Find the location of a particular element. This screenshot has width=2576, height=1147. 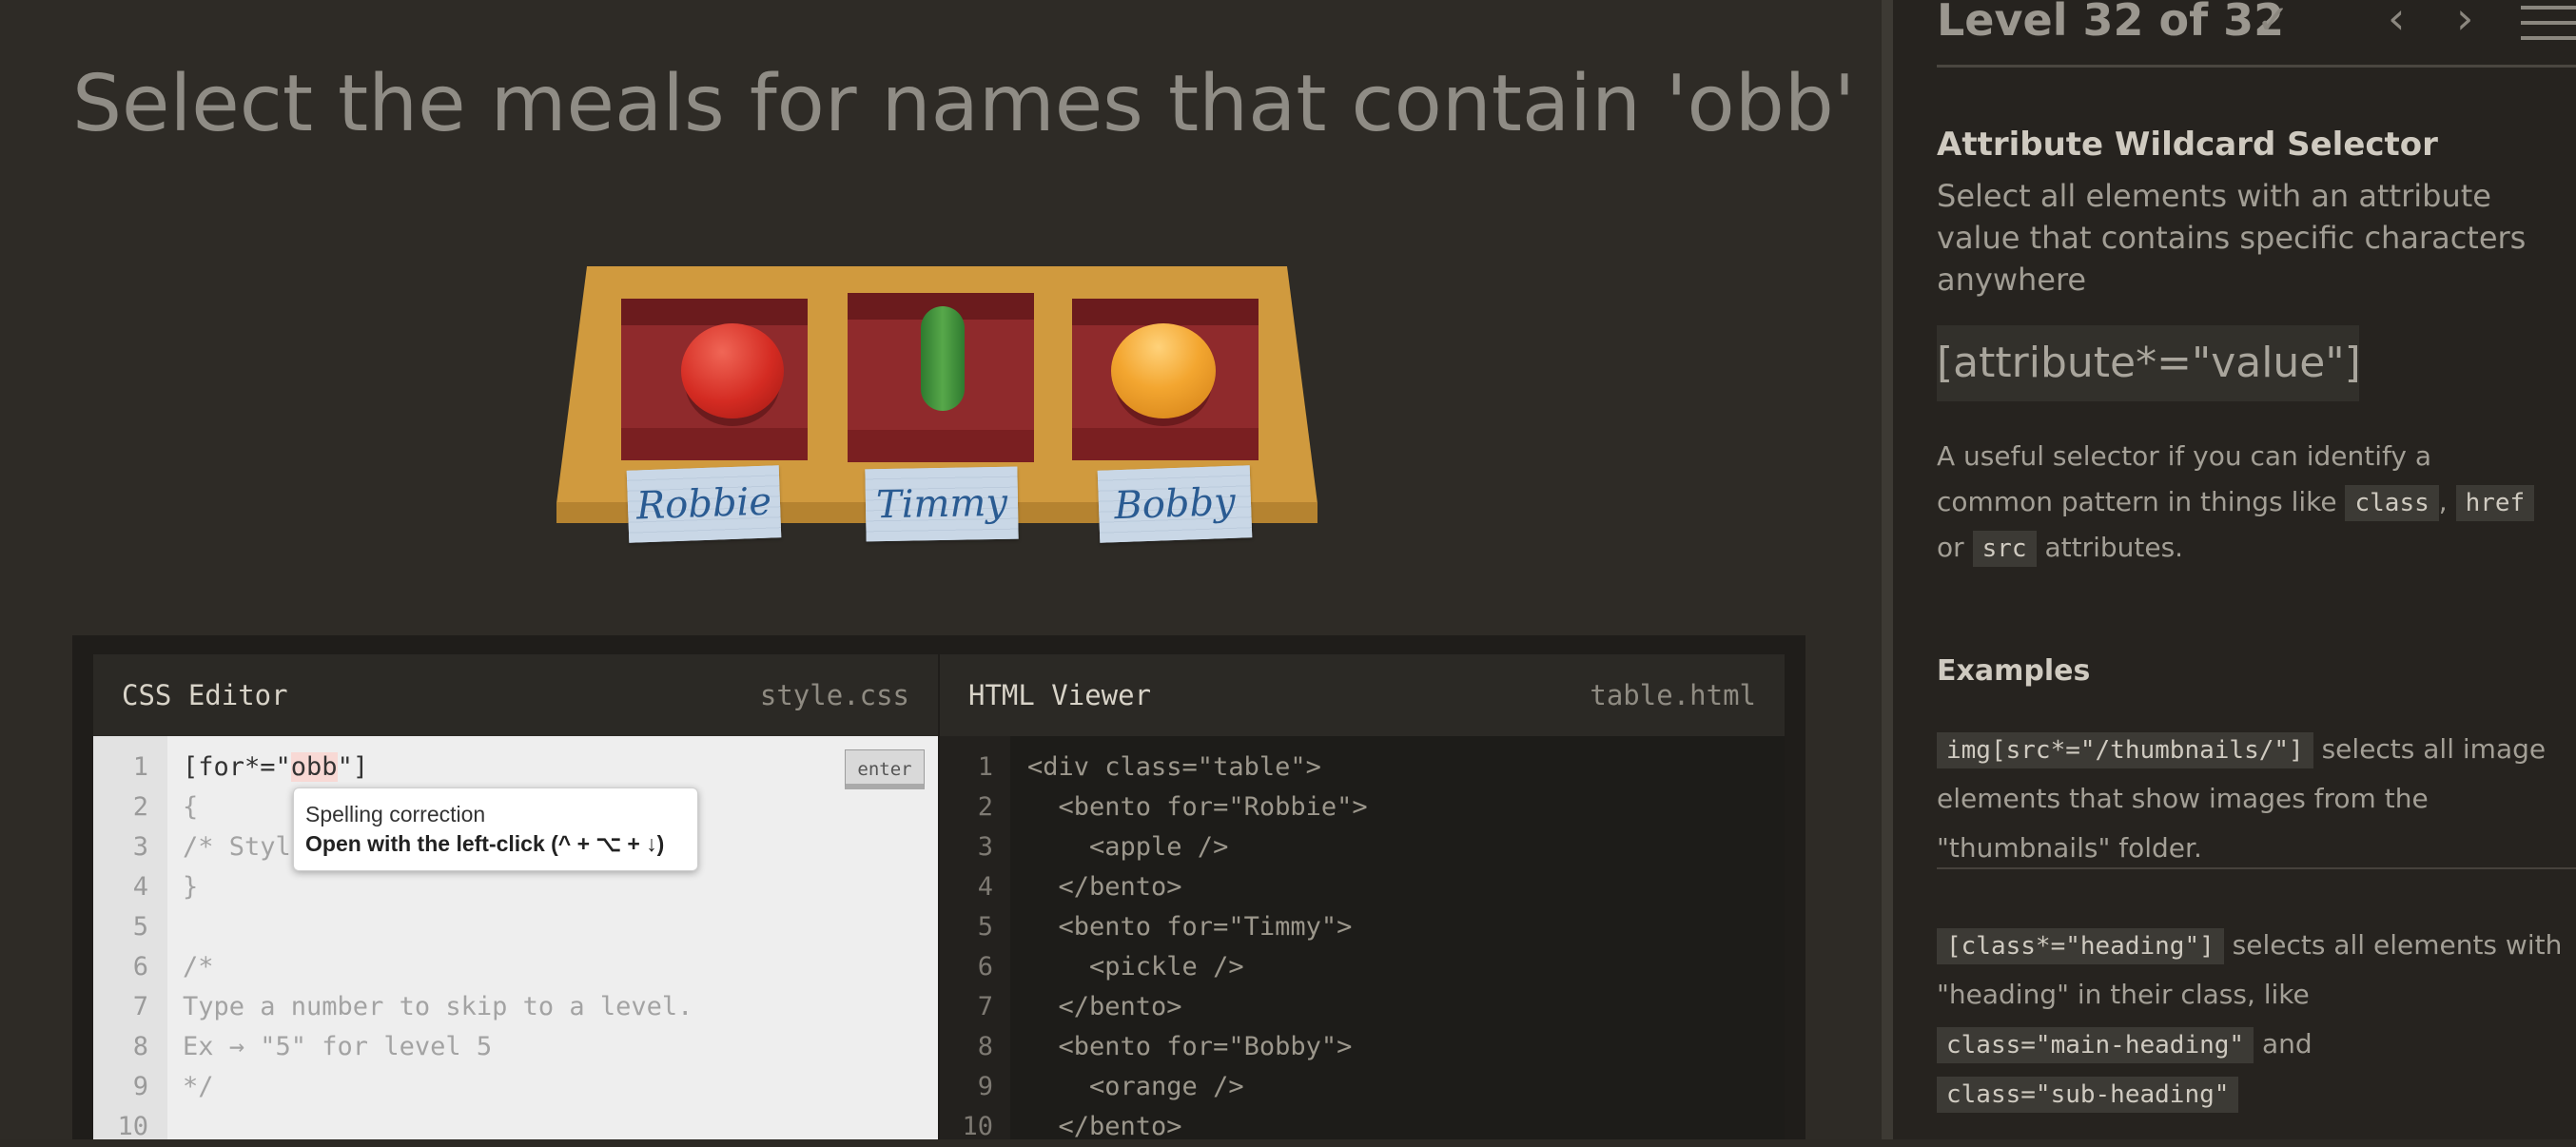

level-indicator: Level 32 of 32 is located at coordinates (2111, 23).